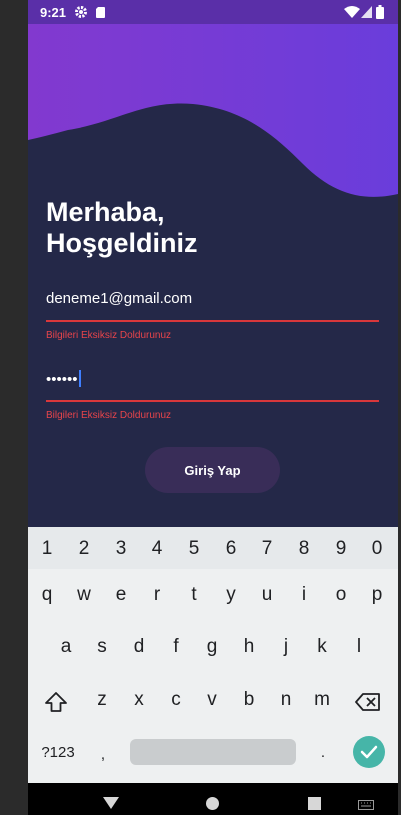  I want to click on comma-key: ,, so click(103, 754).